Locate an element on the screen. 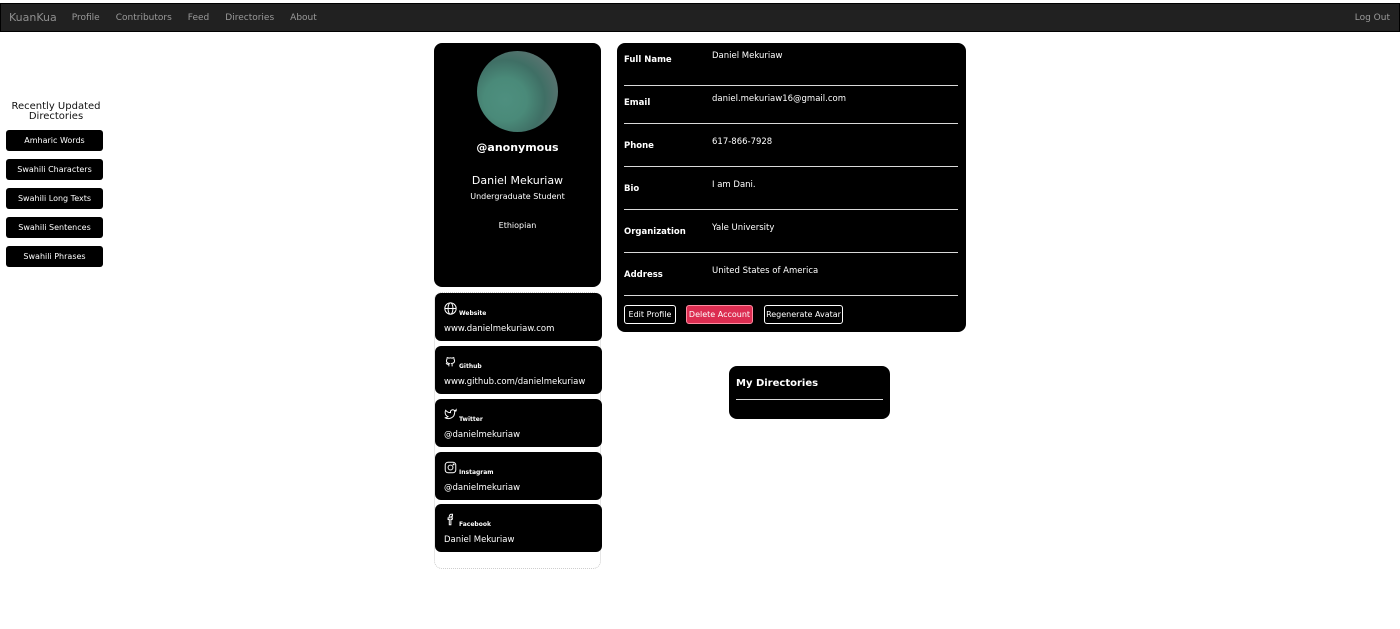 The height and width of the screenshot is (629, 1400). logout-link: Log Out is located at coordinates (1372, 18).